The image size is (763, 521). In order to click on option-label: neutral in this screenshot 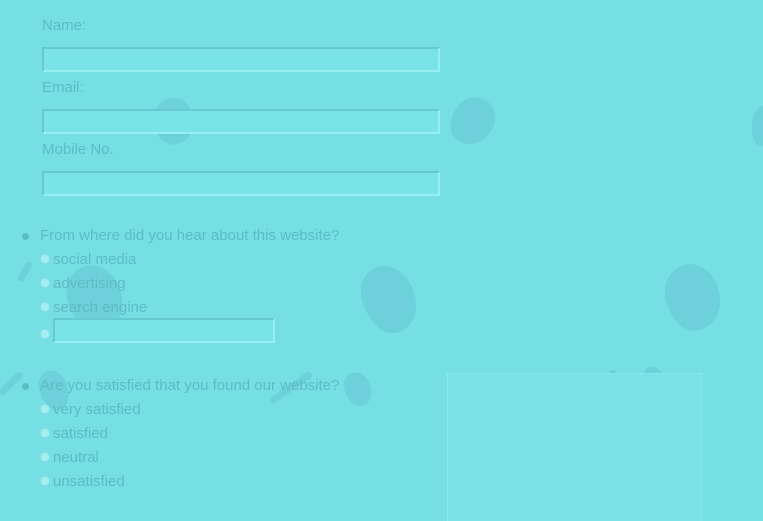, I will do `click(76, 457)`.